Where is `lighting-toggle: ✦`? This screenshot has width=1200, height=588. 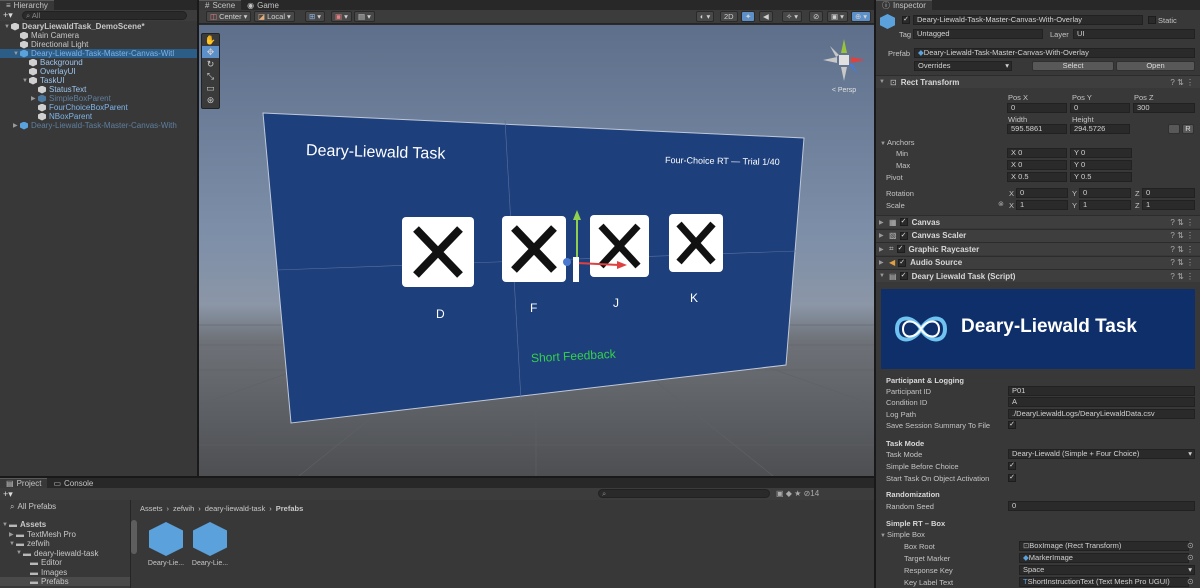 lighting-toggle: ✦ is located at coordinates (748, 16).